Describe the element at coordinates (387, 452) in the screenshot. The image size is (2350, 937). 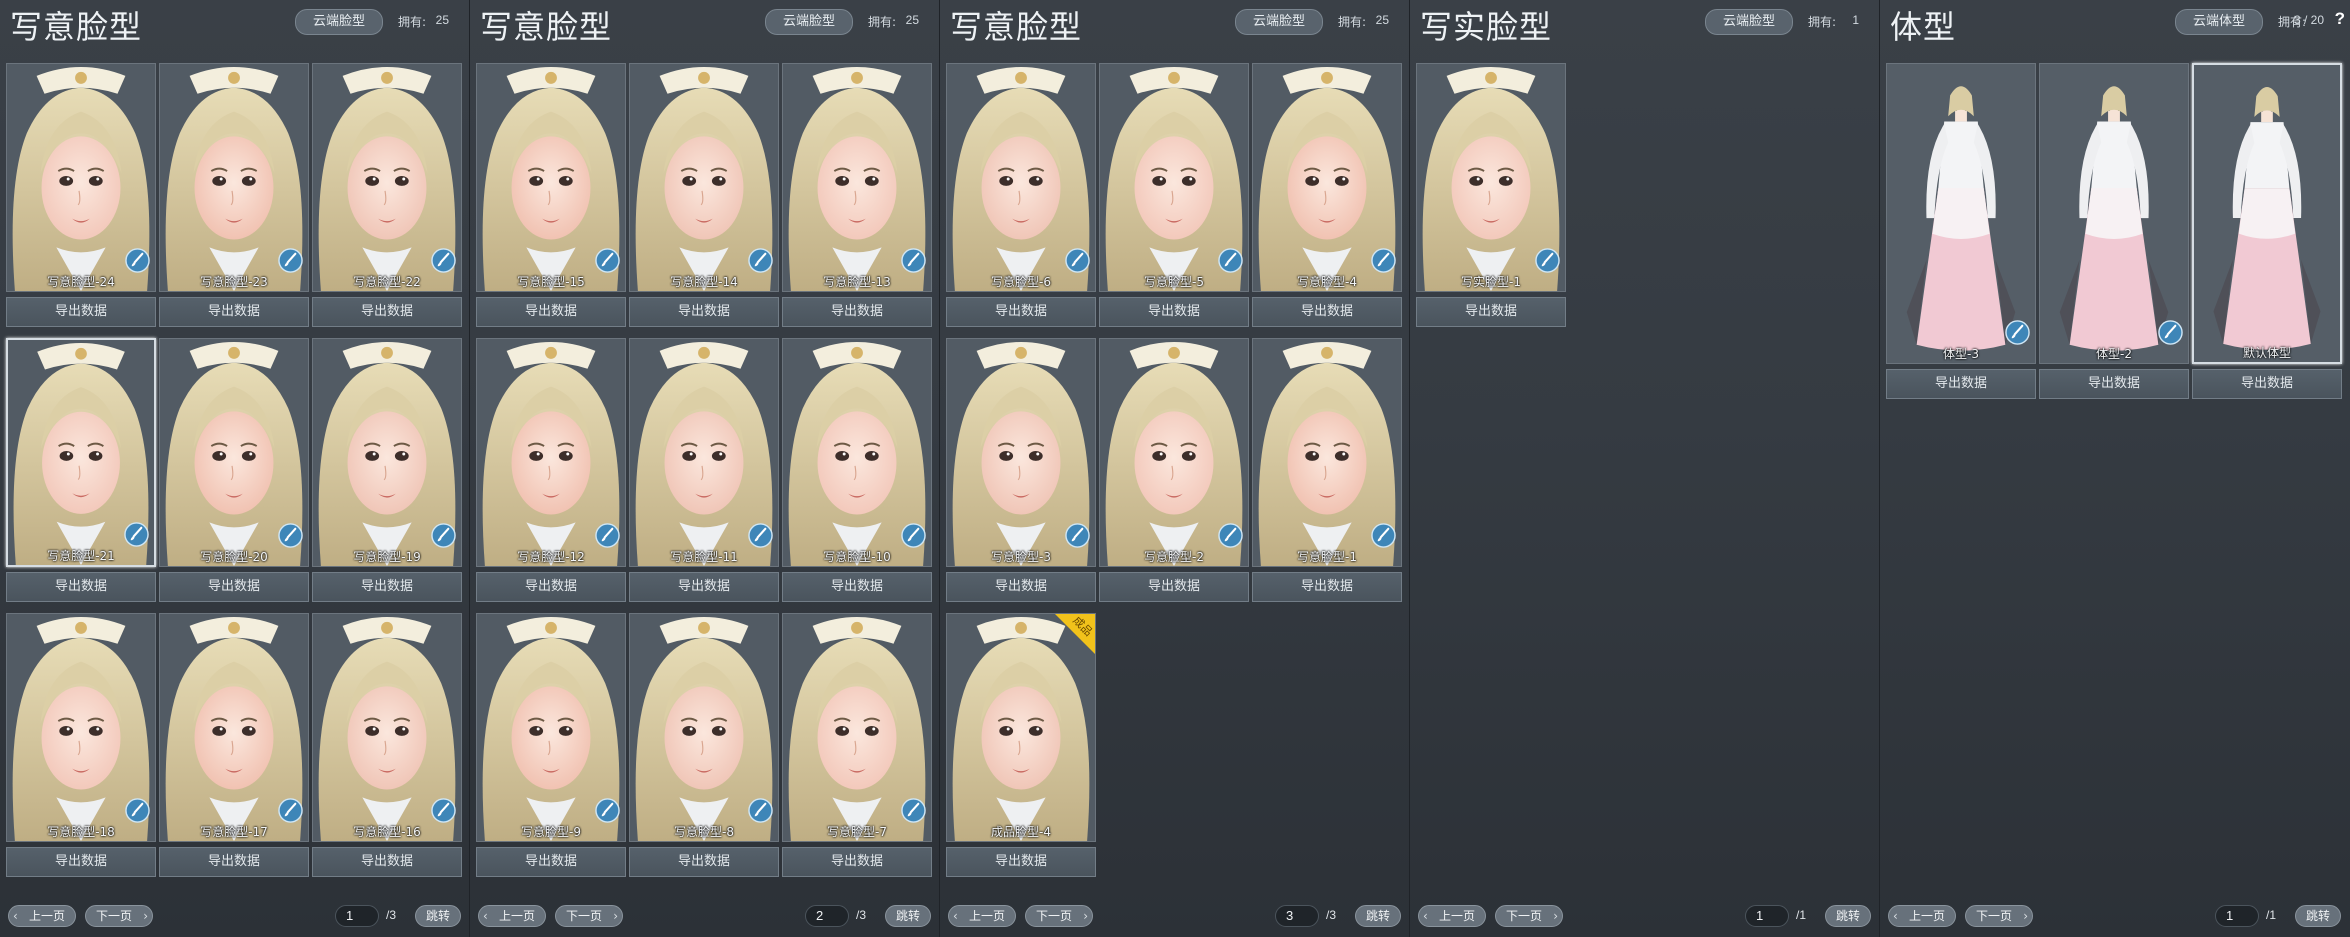
I see `face-thumbnail: 写意脸型-19` at that location.